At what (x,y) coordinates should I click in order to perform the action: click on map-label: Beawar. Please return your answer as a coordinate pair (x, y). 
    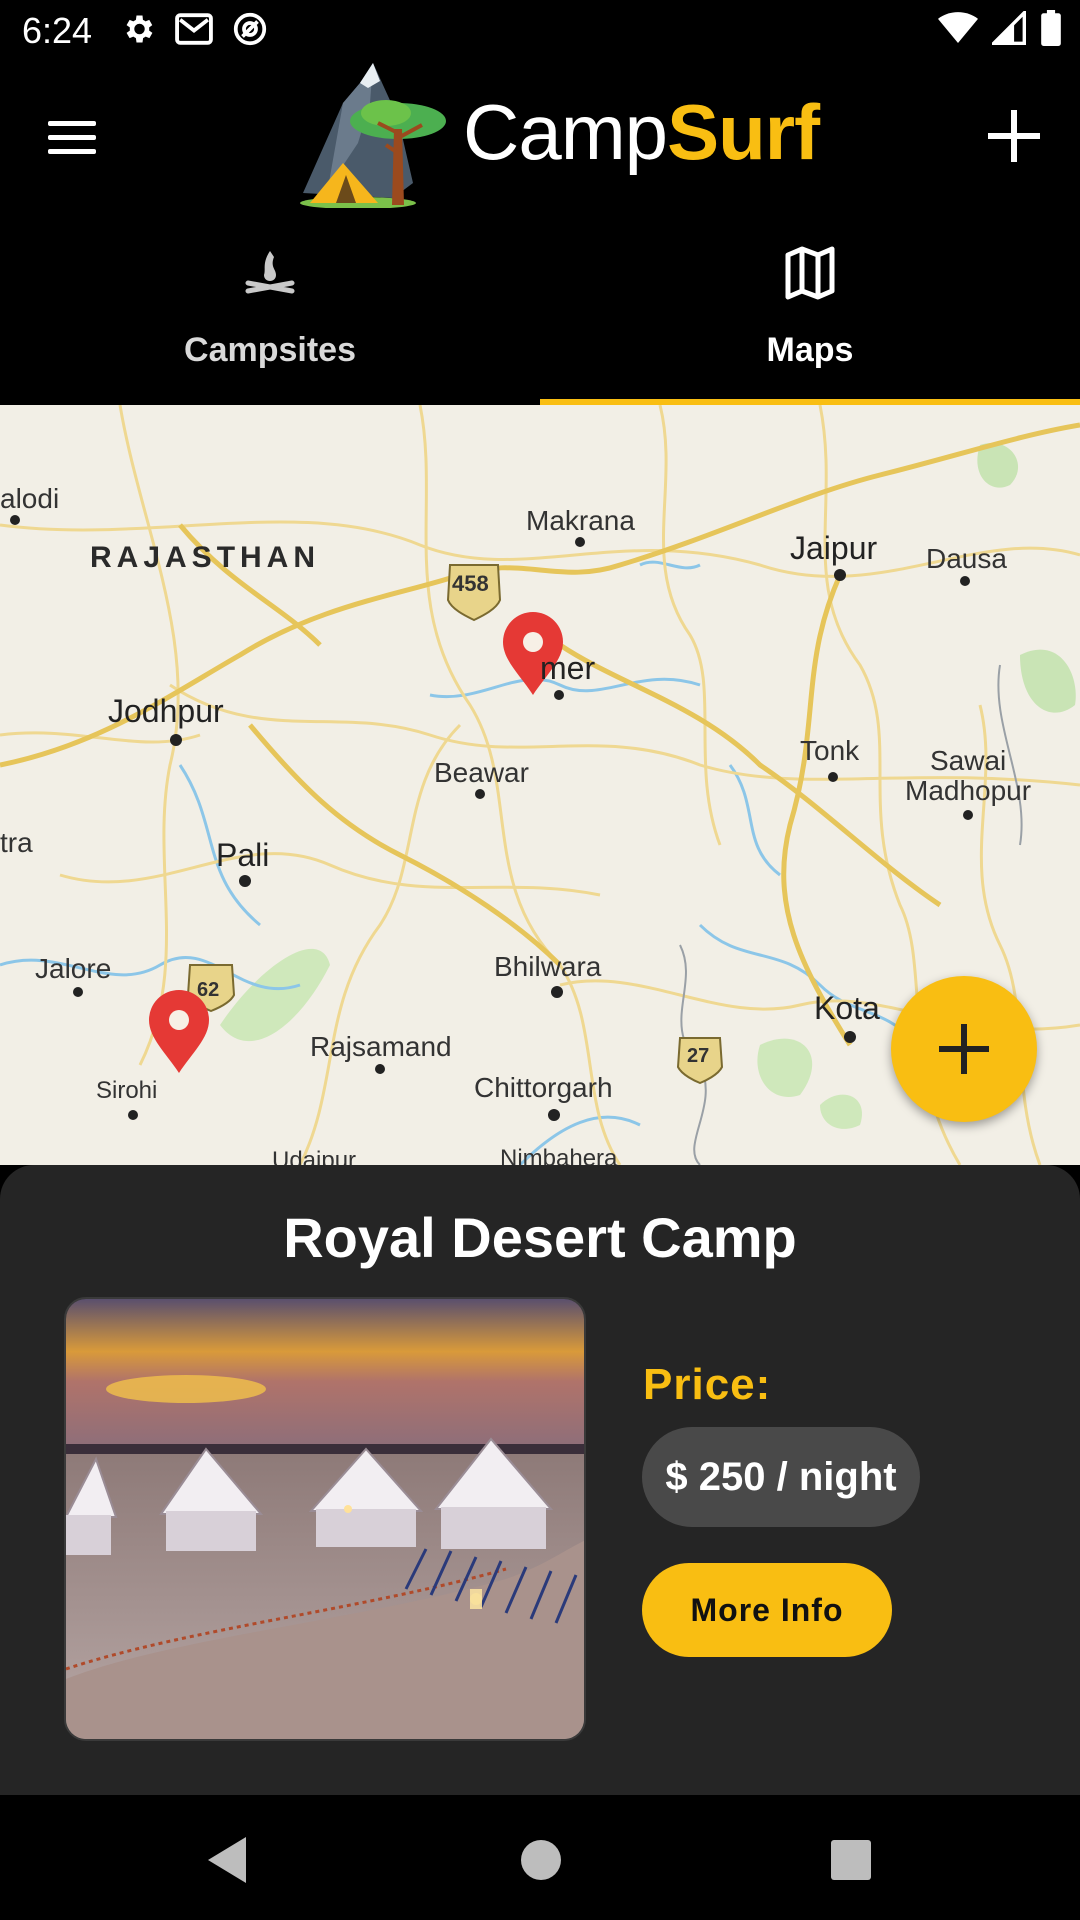
    Looking at the image, I should click on (481, 772).